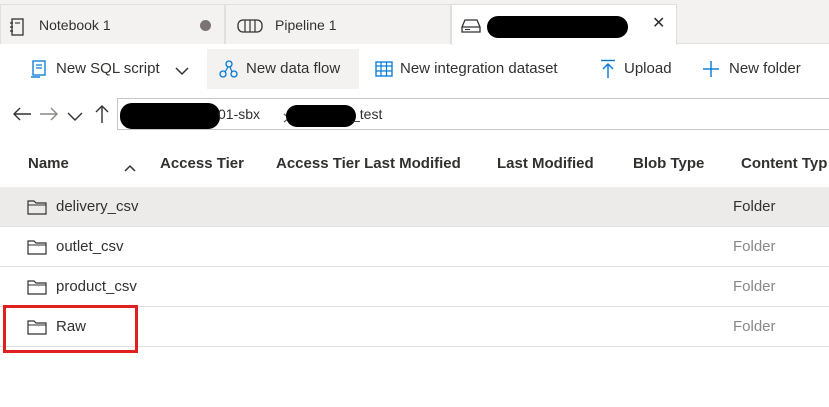  Describe the element at coordinates (170, 116) in the screenshot. I see `redacted-breadcrumb-start` at that location.